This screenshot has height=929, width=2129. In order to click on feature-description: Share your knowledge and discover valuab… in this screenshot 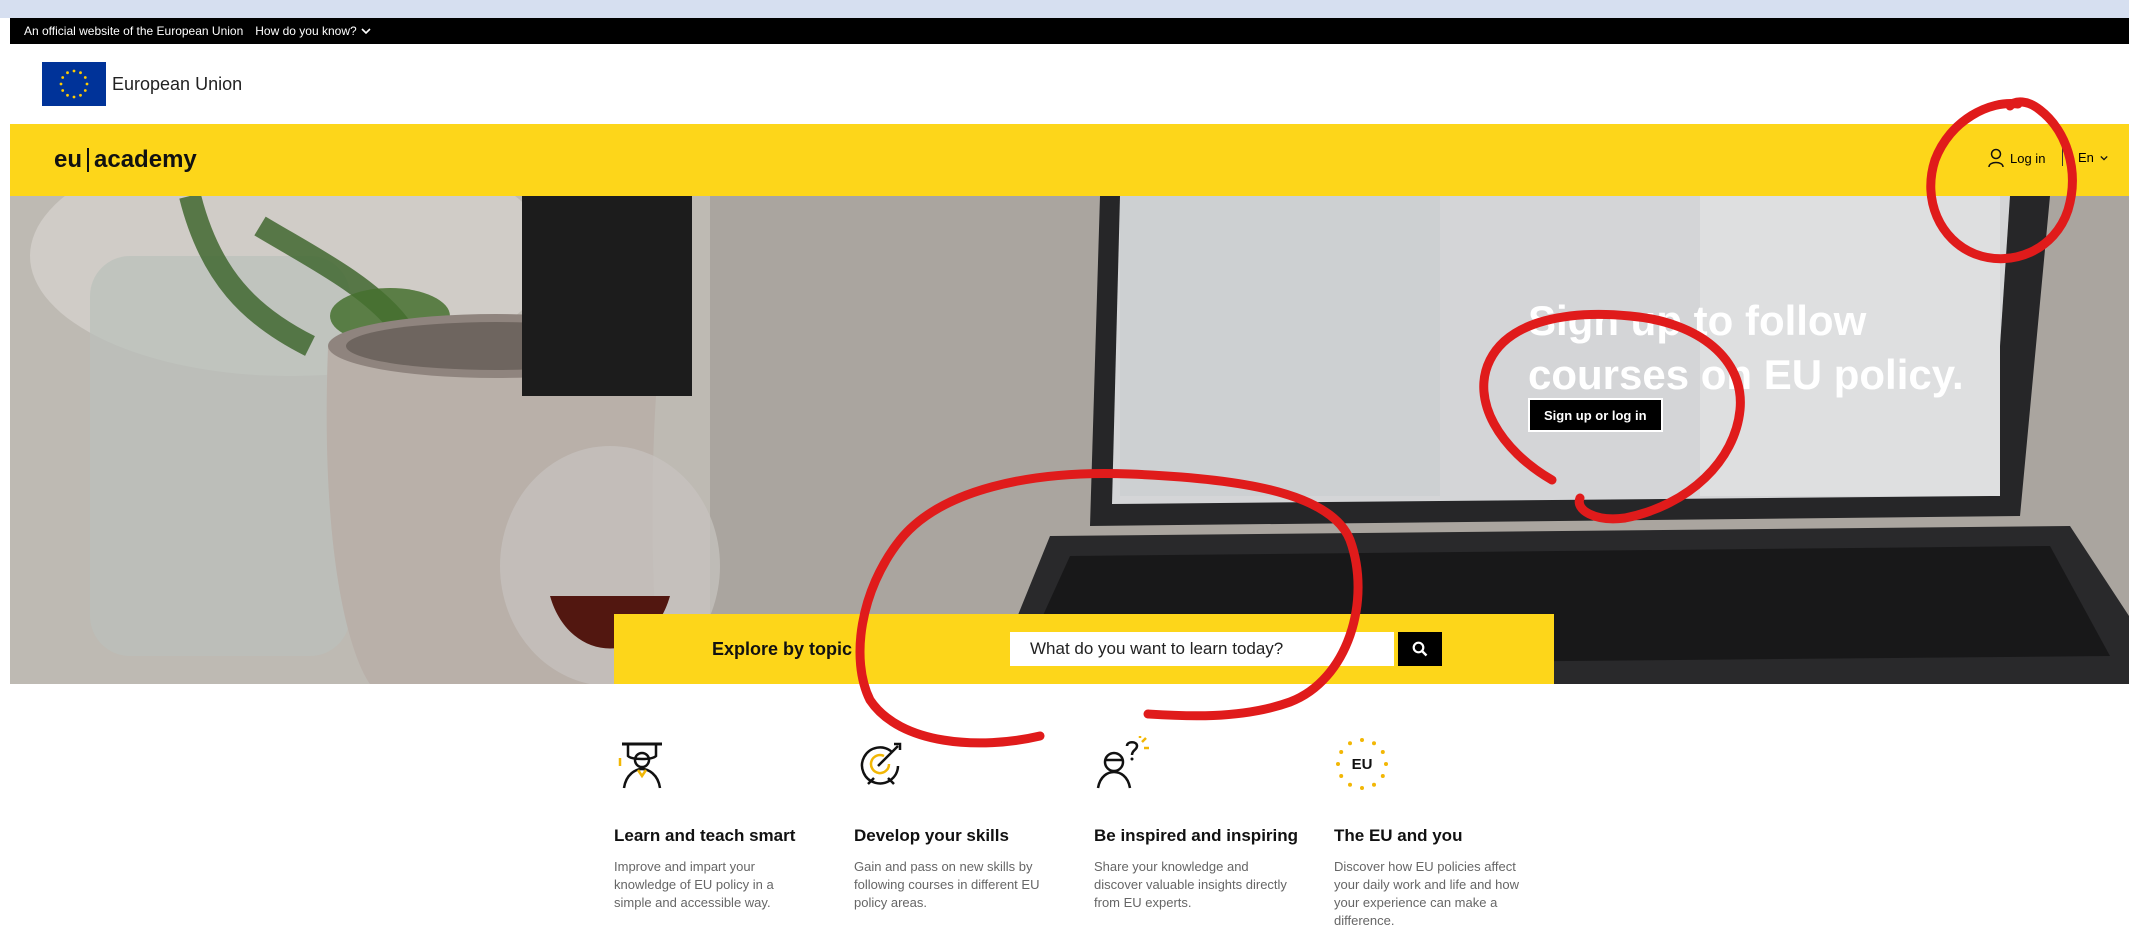, I will do `click(1190, 884)`.